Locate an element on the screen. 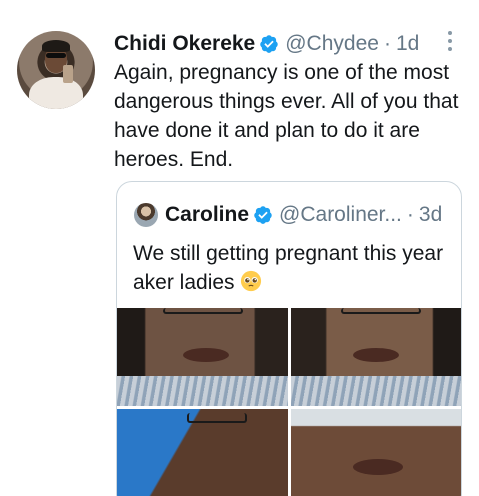 Image resolution: width=479 pixels, height=496 pixels. quoted-tweet-header: Caroline @Caroliner... · 3d is located at coordinates (288, 215).